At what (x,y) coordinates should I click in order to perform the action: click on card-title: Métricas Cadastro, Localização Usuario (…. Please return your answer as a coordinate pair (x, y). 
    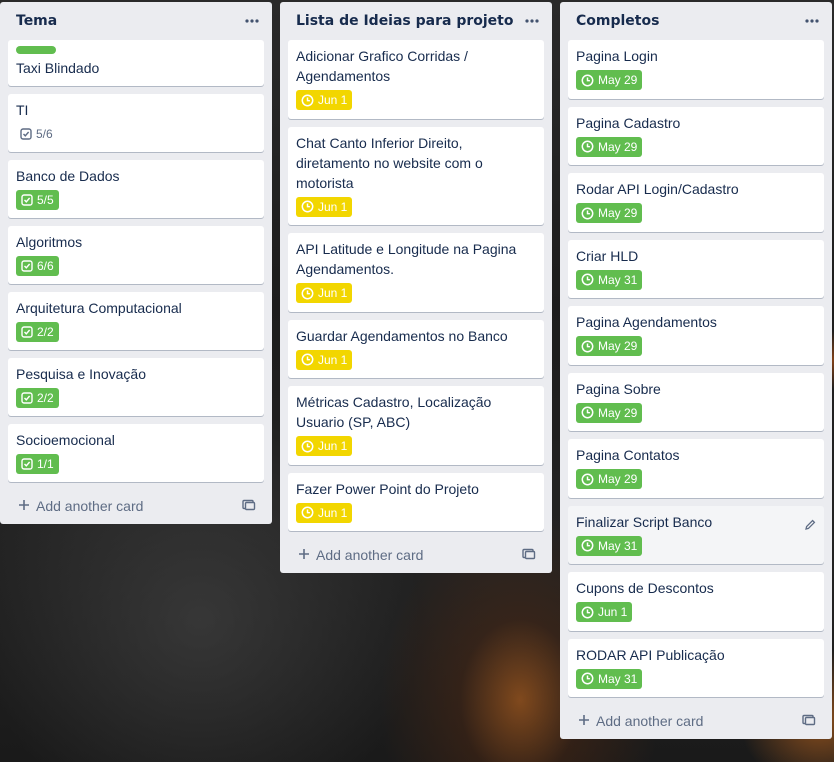
    Looking at the image, I should click on (394, 412).